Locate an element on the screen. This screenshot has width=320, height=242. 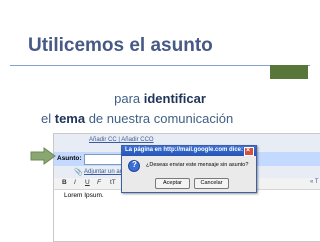
dialog-message: ¿Deseas enviar este mensaje sin asunto? is located at coordinates (197, 165).